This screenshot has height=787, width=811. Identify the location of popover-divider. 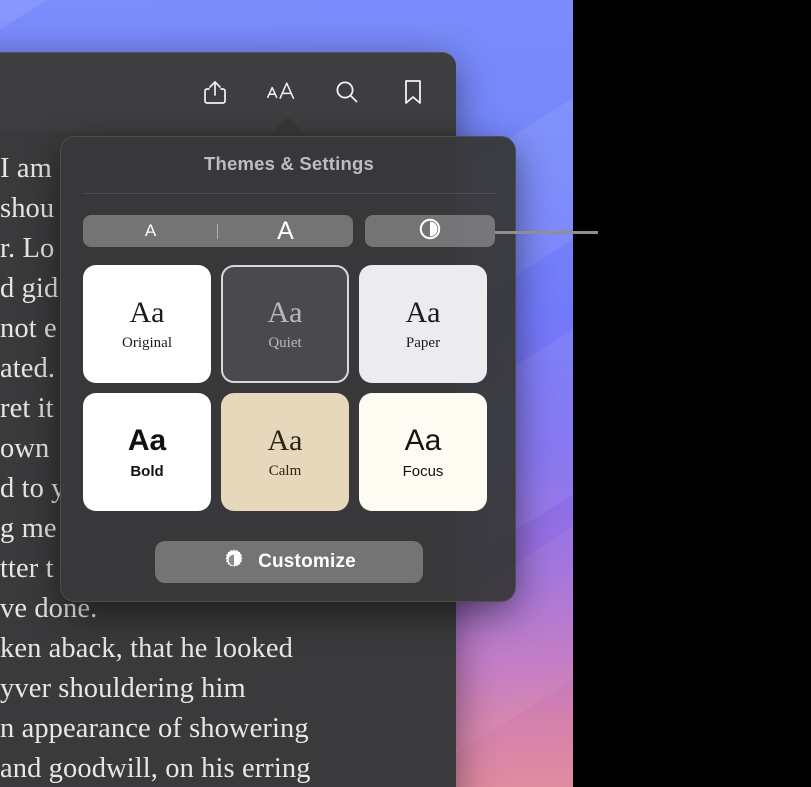
(289, 193).